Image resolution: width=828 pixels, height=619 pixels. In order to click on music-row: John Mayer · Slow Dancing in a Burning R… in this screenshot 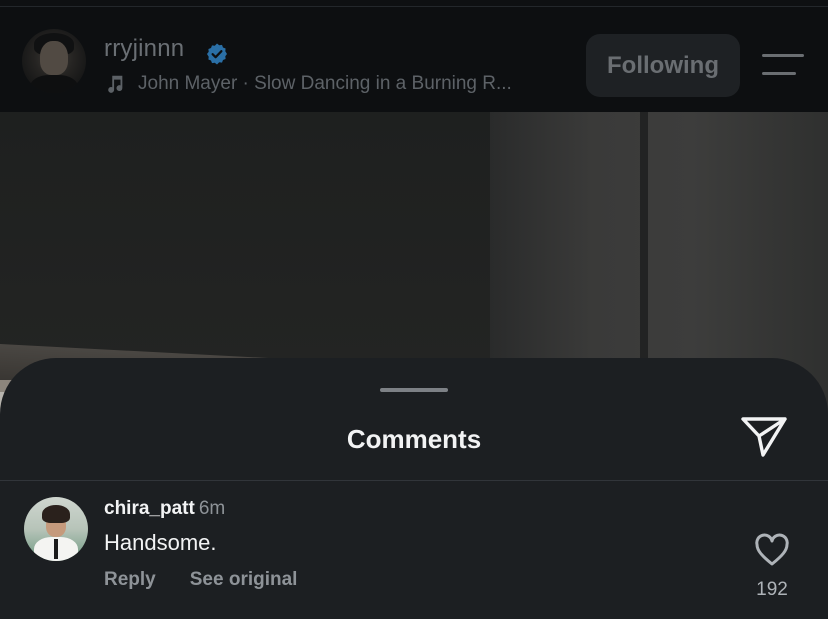, I will do `click(308, 84)`.